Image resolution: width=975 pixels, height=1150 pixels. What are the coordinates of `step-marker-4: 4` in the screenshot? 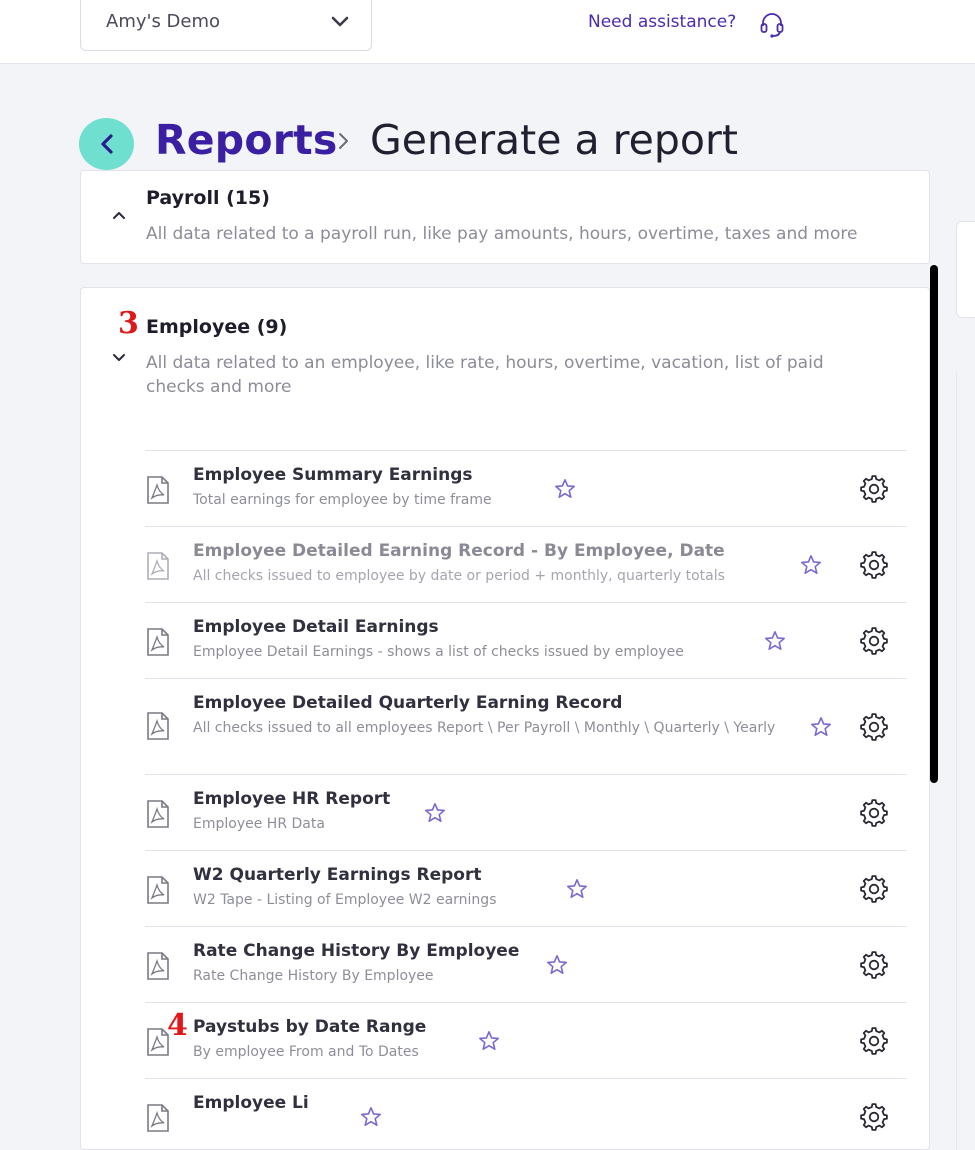 It's located at (177, 1025).